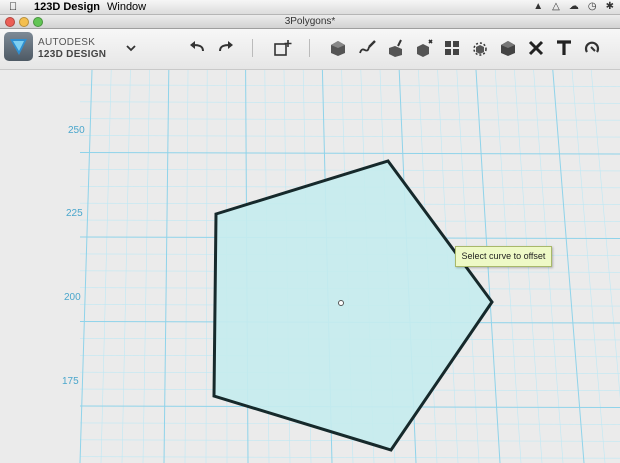 The image size is (620, 463). What do you see at coordinates (67, 42) in the screenshot?
I see `brand-name: AUTODESK` at bounding box center [67, 42].